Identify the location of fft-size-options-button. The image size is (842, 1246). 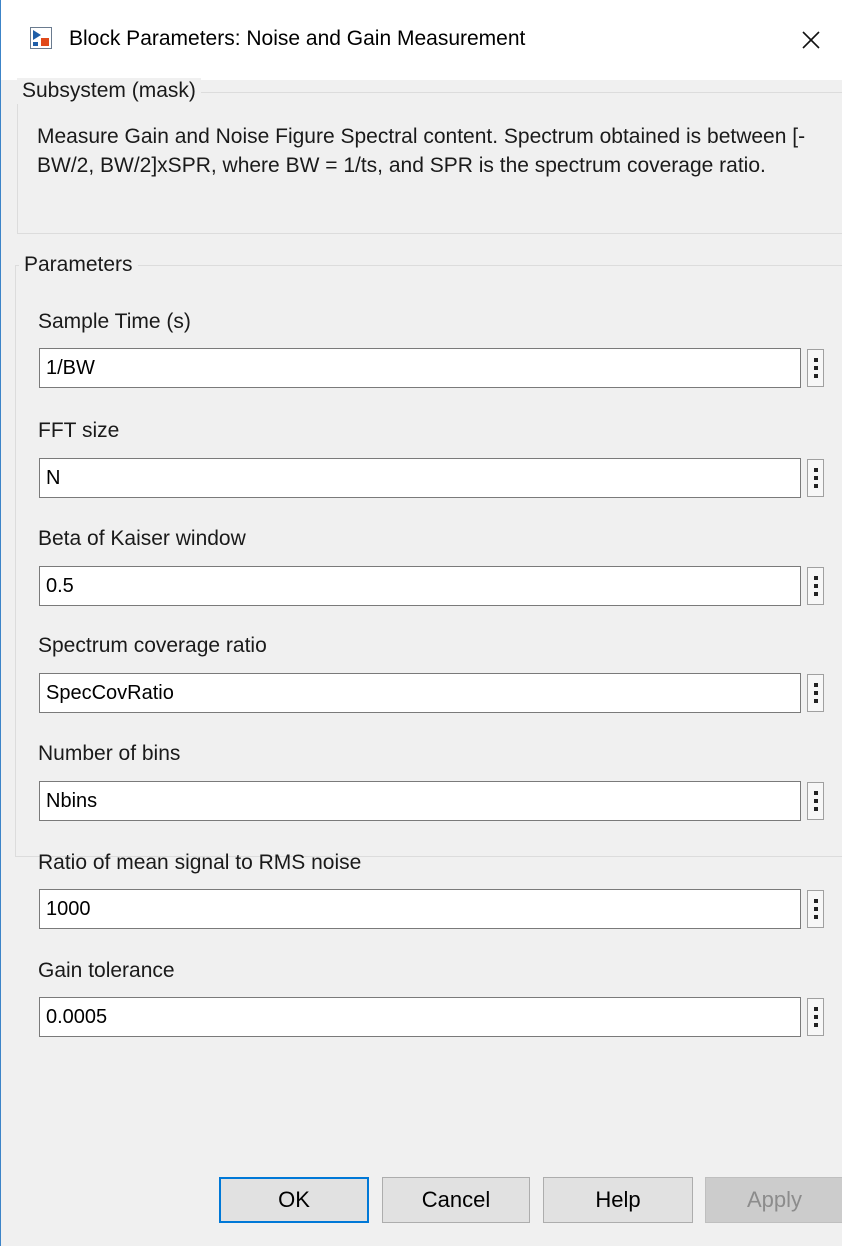
(815, 478).